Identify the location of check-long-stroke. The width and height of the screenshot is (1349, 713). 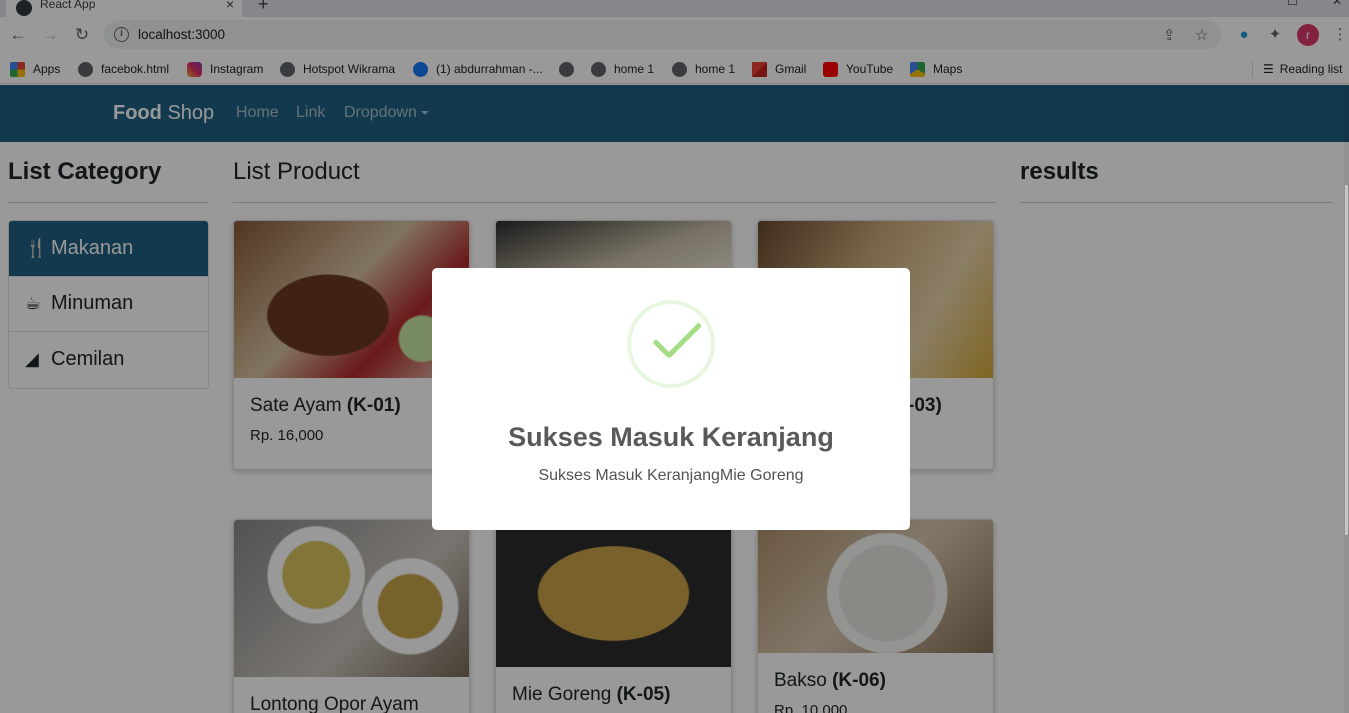
(684, 340).